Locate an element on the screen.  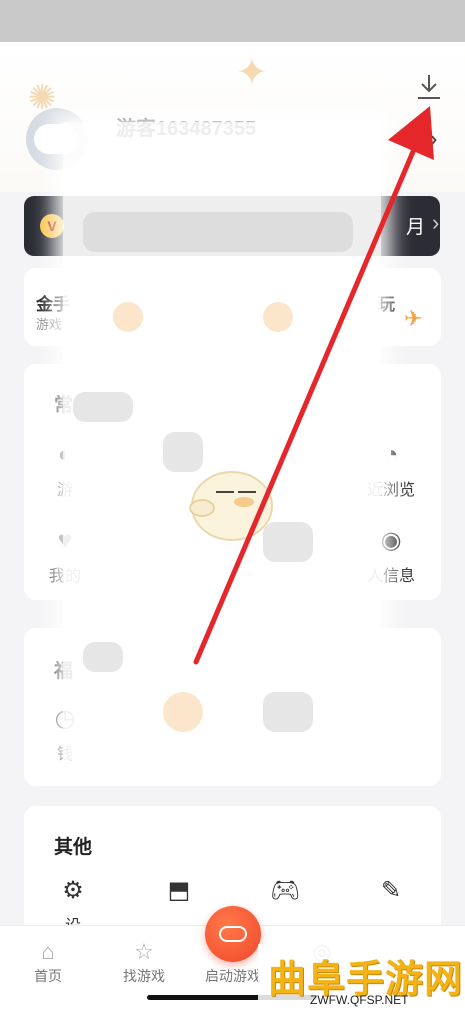
gamepad-icon: 🎮︎ is located at coordinates (285, 890).